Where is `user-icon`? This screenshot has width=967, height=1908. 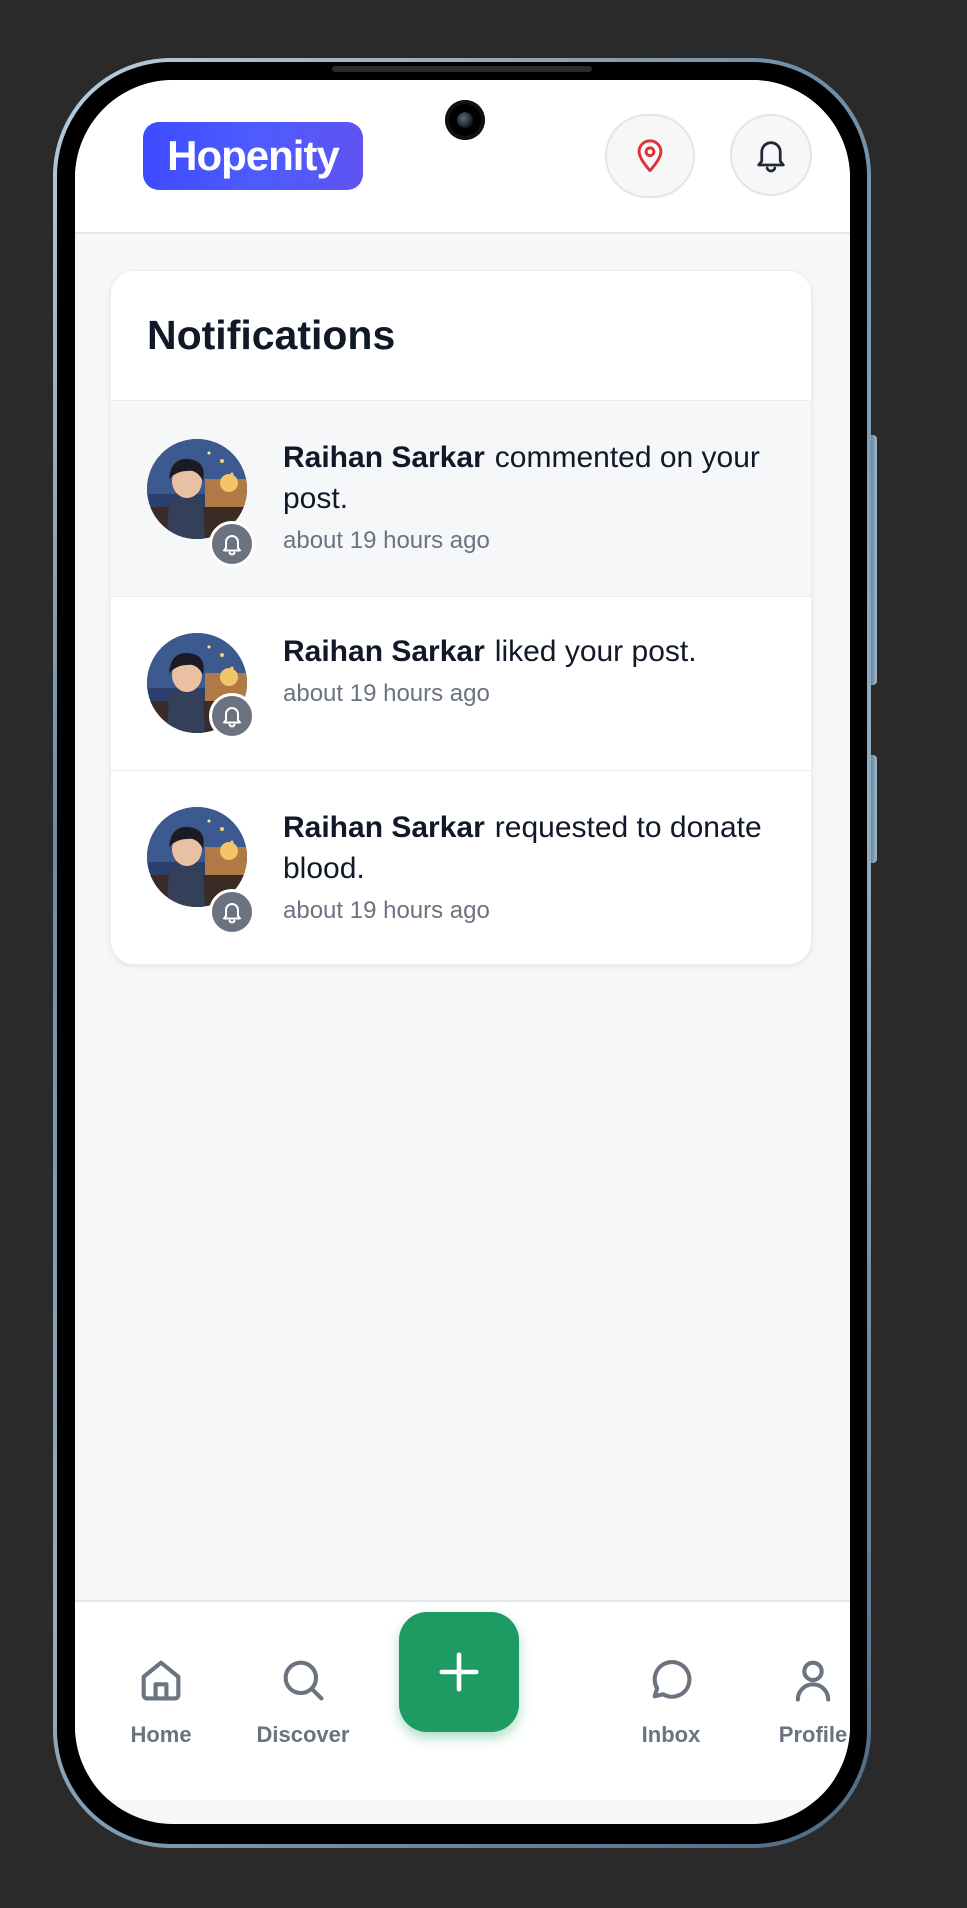 user-icon is located at coordinates (813, 1681).